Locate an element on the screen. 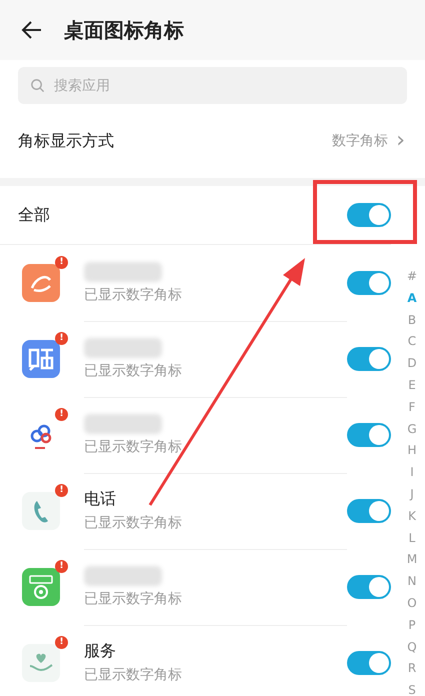 The height and width of the screenshot is (696, 425). app-name: 电话 is located at coordinates (100, 499).